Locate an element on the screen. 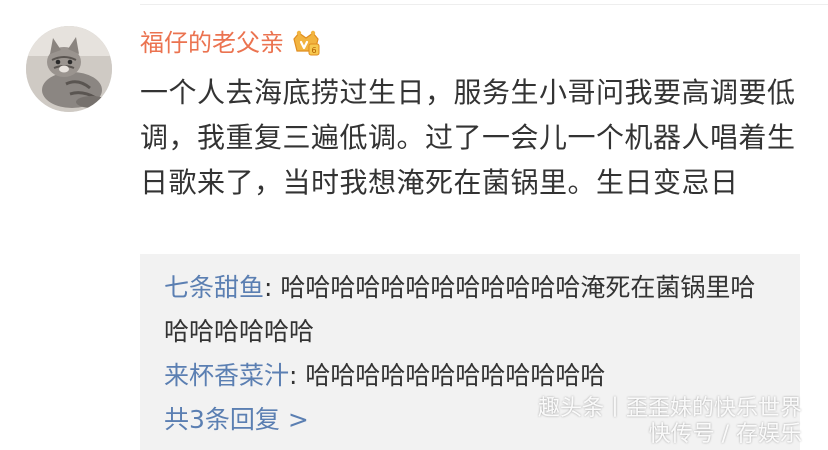 This screenshot has width=828, height=450. cat-avatar-icon is located at coordinates (69, 69).